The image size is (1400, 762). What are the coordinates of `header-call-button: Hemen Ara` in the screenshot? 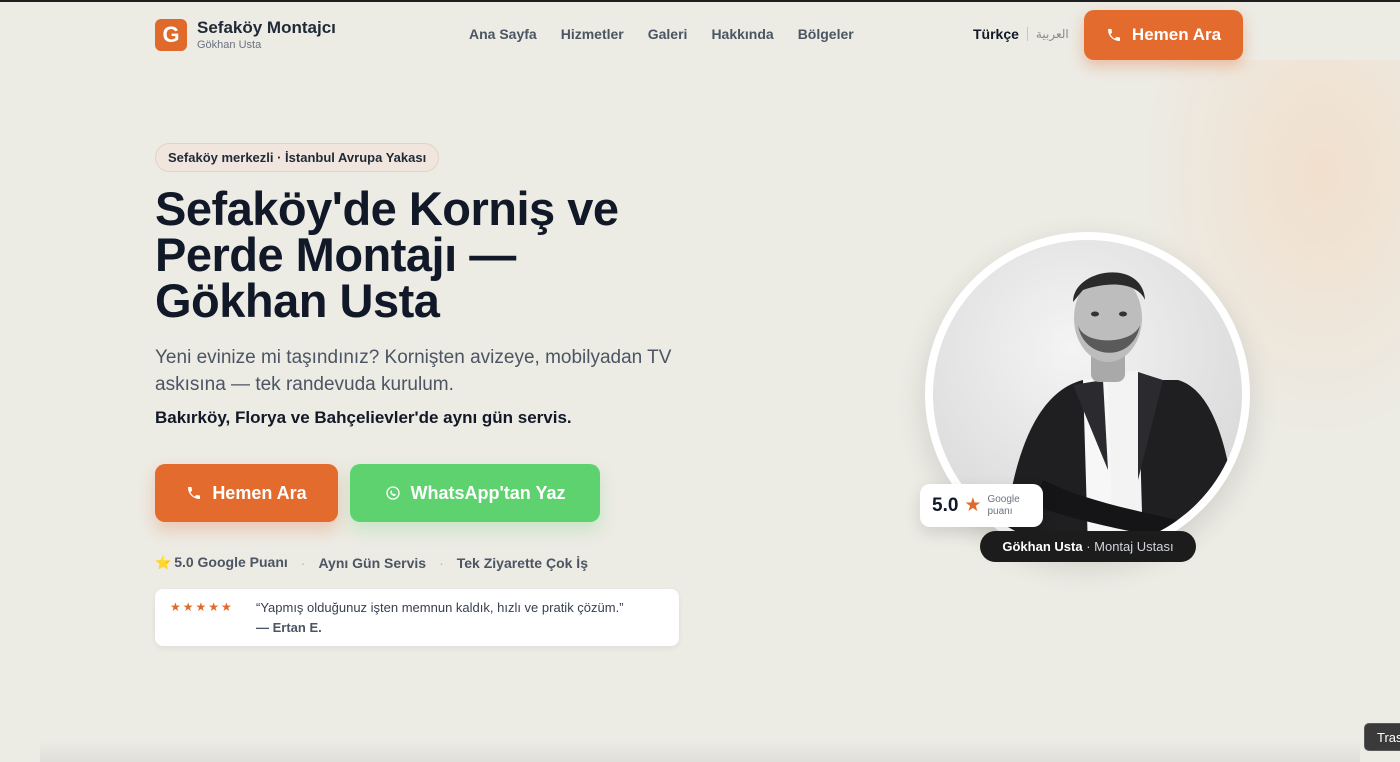 It's located at (1163, 35).